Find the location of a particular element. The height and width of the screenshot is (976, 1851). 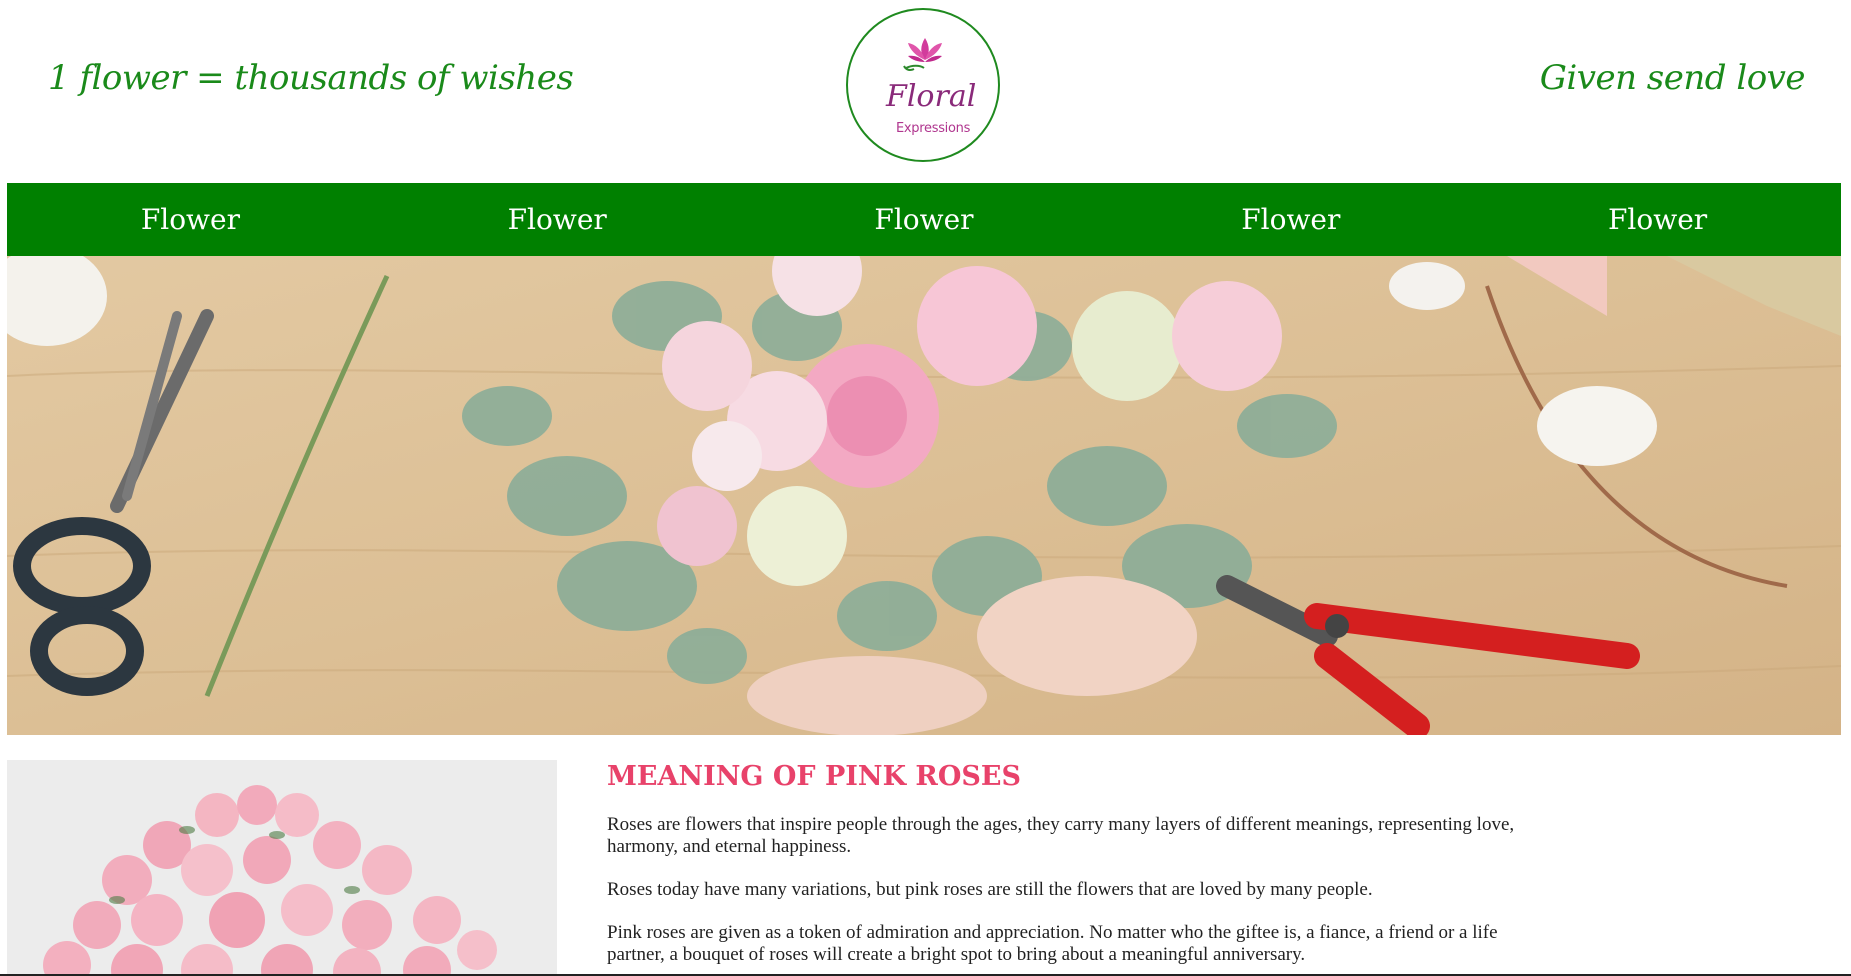

logo-word-floral: Floral is located at coordinates (931, 96).